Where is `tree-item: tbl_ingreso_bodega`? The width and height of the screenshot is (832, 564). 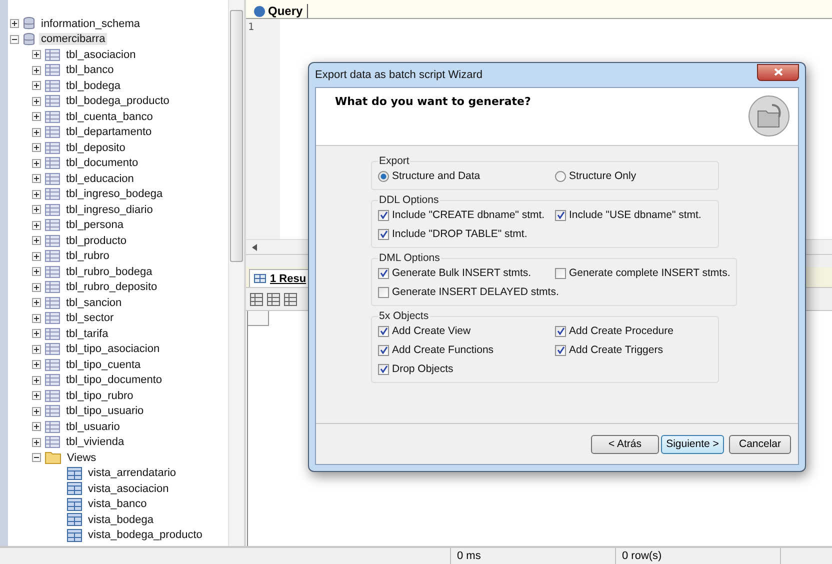 tree-item: tbl_ingreso_bodega is located at coordinates (114, 194).